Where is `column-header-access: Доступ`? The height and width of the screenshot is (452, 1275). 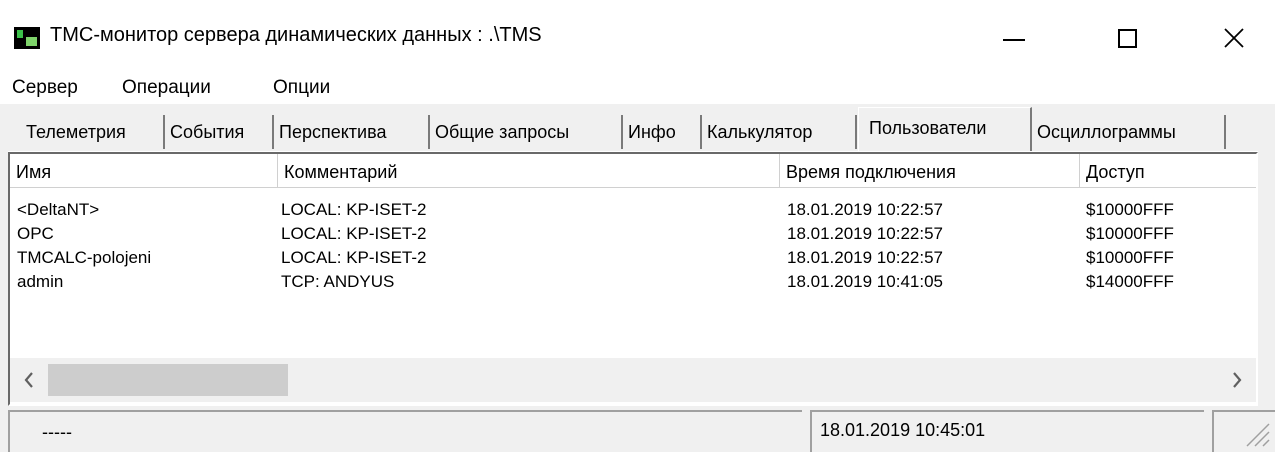
column-header-access: Доступ is located at coordinates (1168, 171).